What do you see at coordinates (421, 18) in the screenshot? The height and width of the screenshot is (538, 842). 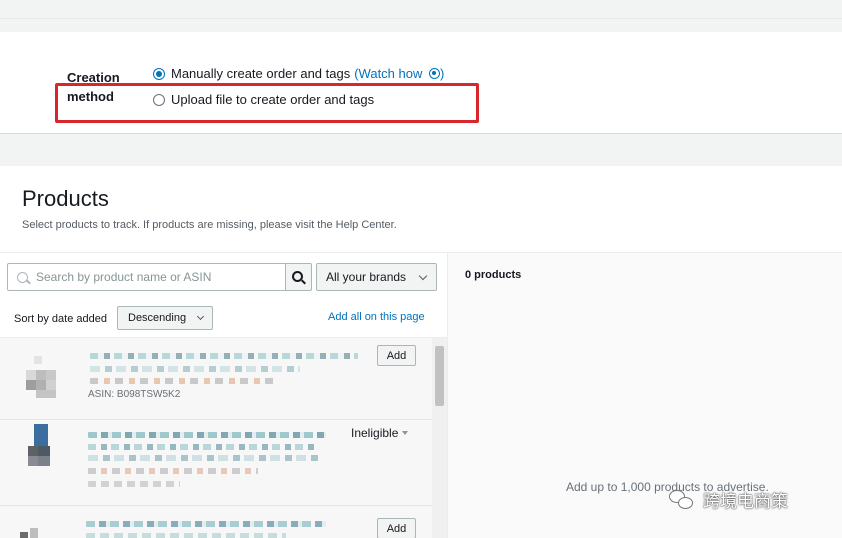 I see `divider` at bounding box center [421, 18].